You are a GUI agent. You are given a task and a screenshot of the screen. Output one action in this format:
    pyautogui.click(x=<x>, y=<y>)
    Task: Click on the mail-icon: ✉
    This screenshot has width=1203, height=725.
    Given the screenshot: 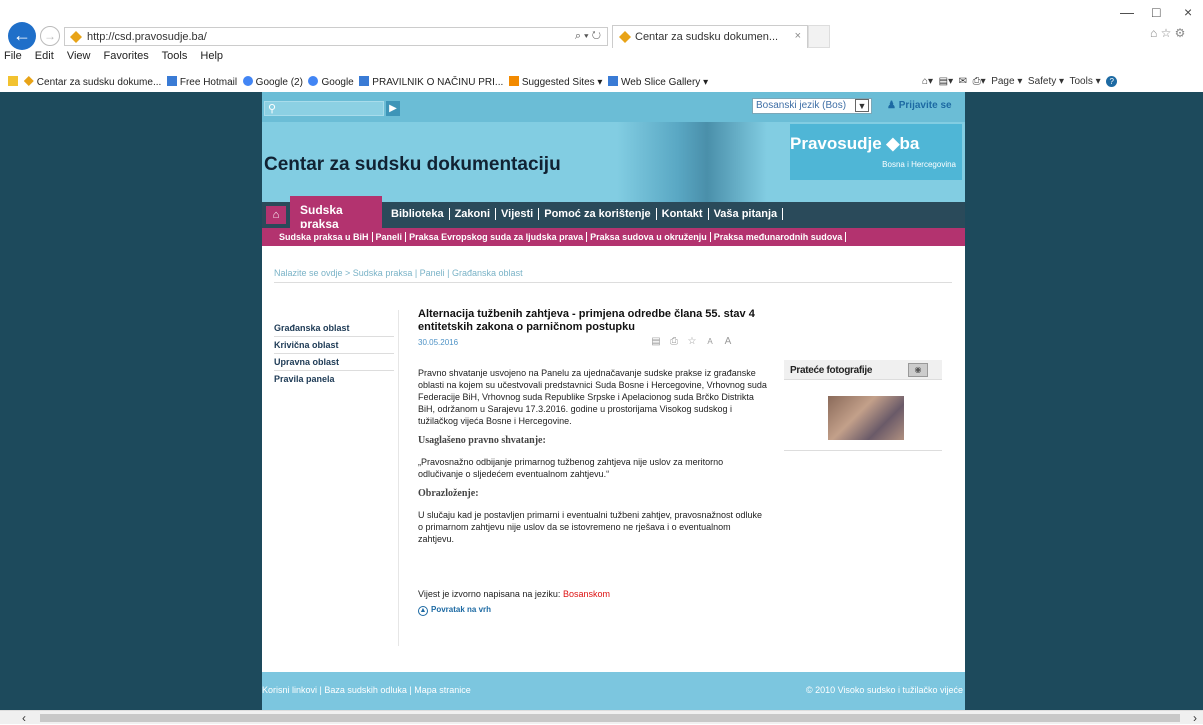 What is the action you would take?
    pyautogui.click(x=963, y=81)
    